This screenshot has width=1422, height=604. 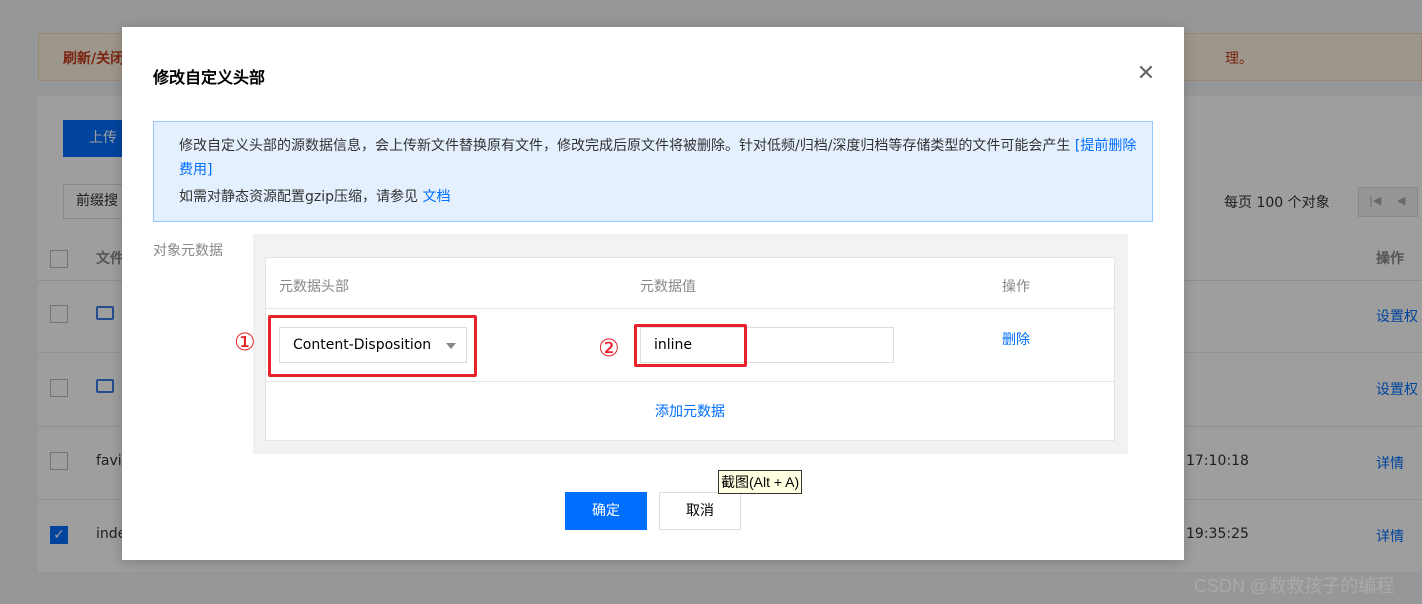 What do you see at coordinates (1146, 74) in the screenshot?
I see `close-icon: ✕` at bounding box center [1146, 74].